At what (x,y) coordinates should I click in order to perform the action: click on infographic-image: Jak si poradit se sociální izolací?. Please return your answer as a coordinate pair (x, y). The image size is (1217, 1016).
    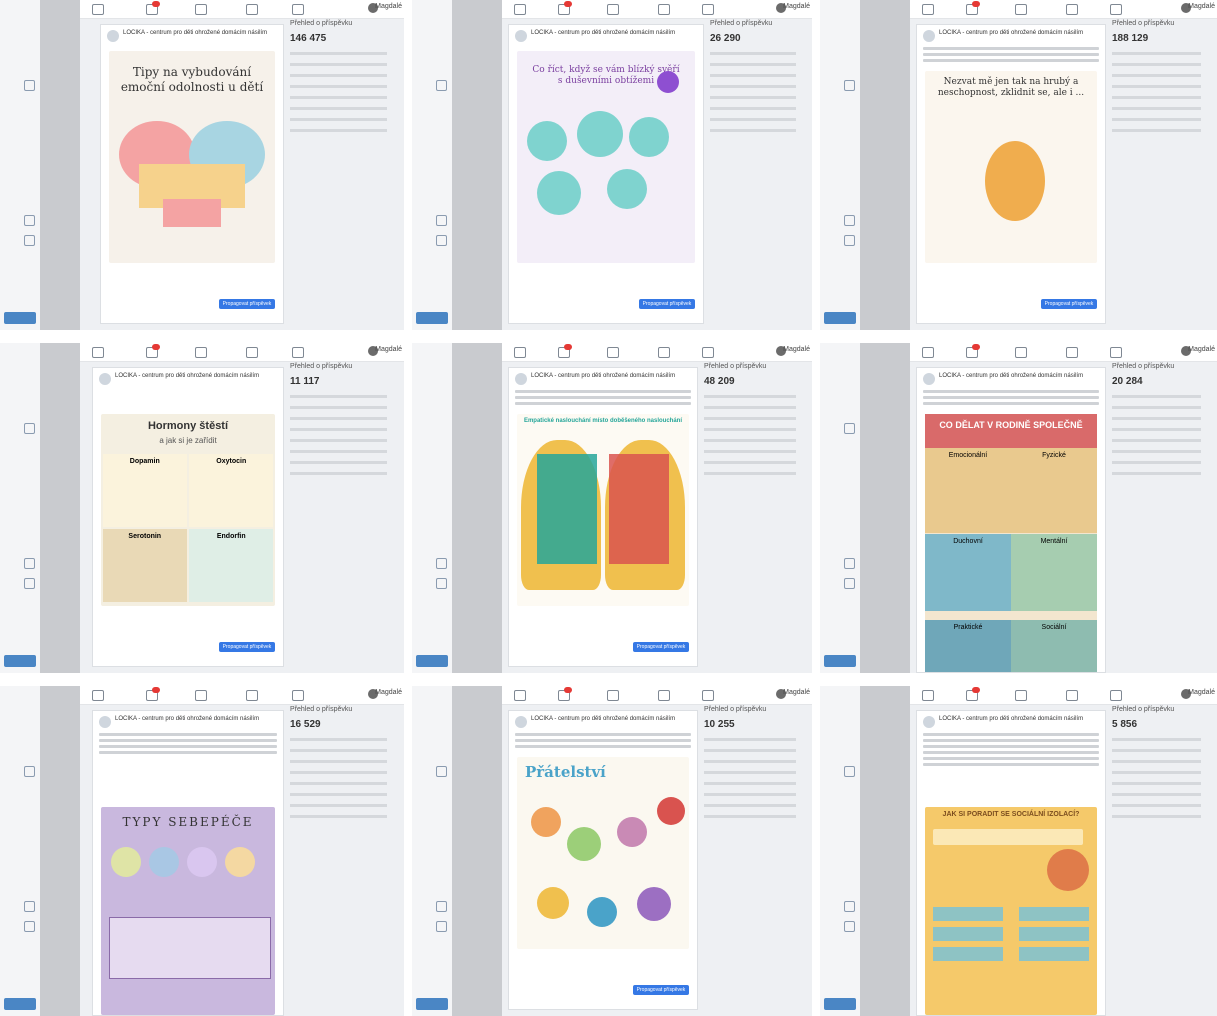
    Looking at the image, I should click on (1011, 911).